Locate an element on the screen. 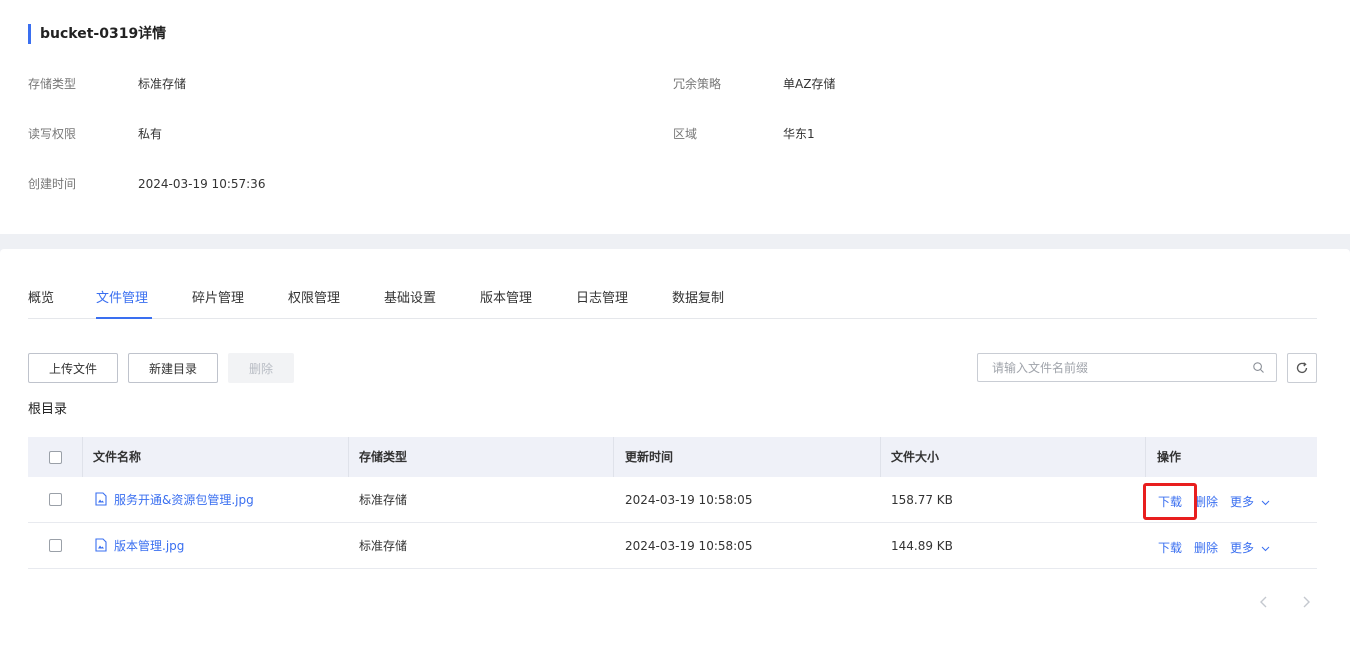 The image size is (1350, 645). field-label-created: 创建时间 is located at coordinates (52, 184).